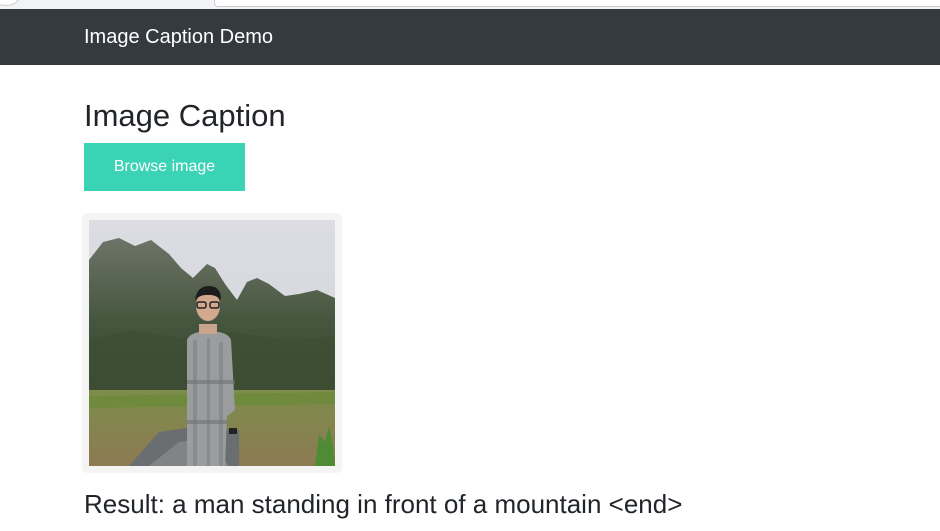  What do you see at coordinates (185, 115) in the screenshot?
I see `page-title: Image Caption` at bounding box center [185, 115].